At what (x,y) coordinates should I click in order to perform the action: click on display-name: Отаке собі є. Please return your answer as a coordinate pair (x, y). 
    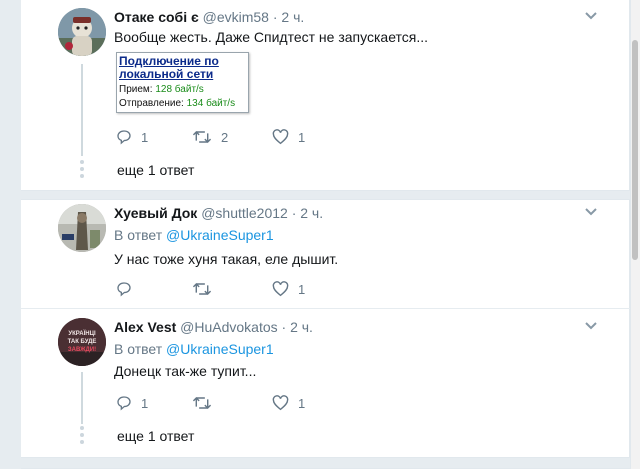
    Looking at the image, I should click on (156, 17).